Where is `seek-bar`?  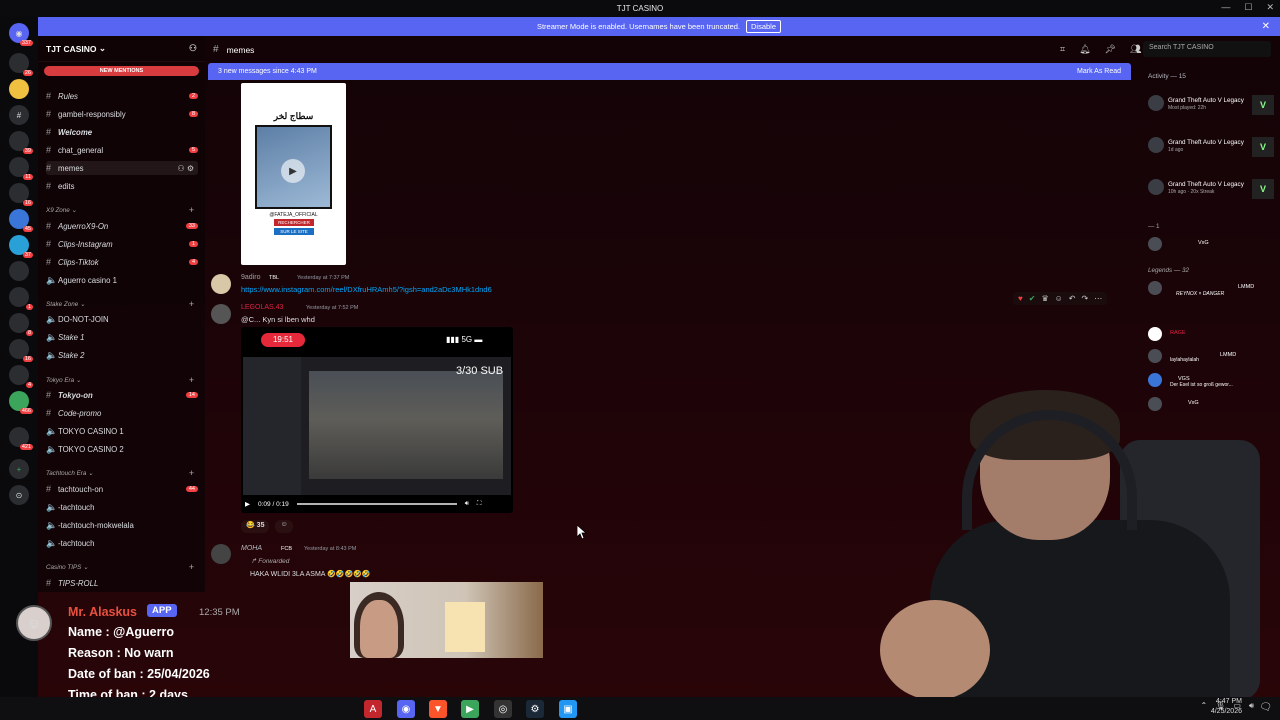
seek-bar is located at coordinates (376, 504).